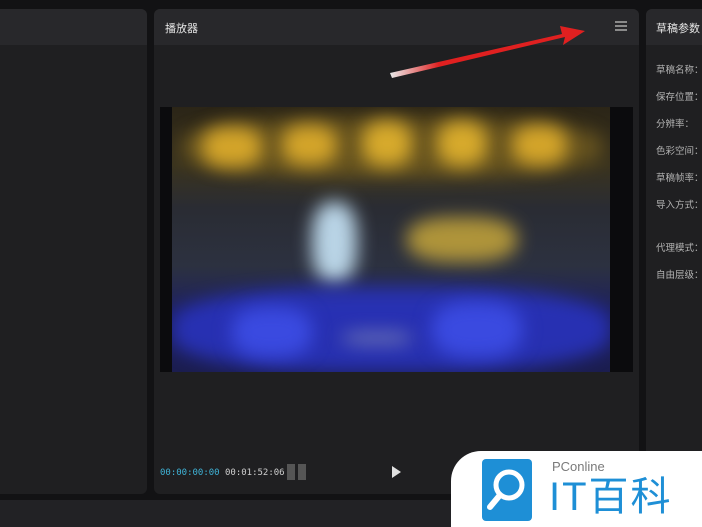 The image size is (702, 527). I want to click on watermark: PConline IT百科, so click(576, 489).